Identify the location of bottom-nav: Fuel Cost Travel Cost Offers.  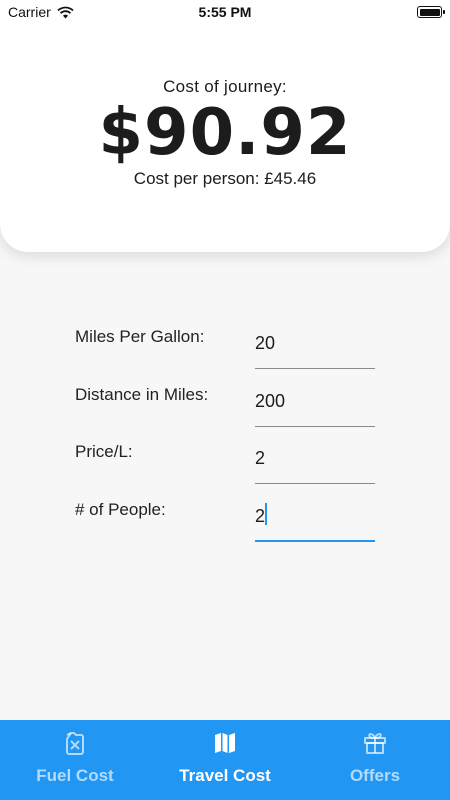
(225, 760).